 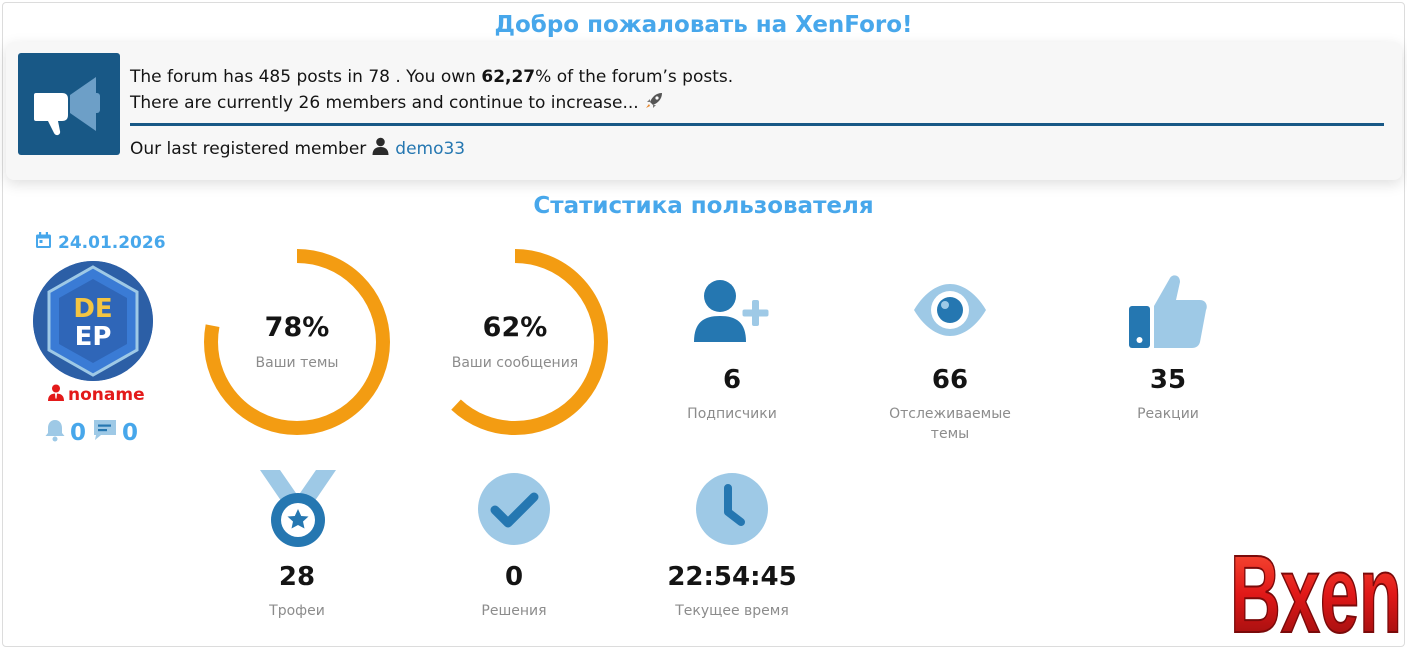 I want to click on bxen-logo-text: Bxen, so click(x=1316, y=587).